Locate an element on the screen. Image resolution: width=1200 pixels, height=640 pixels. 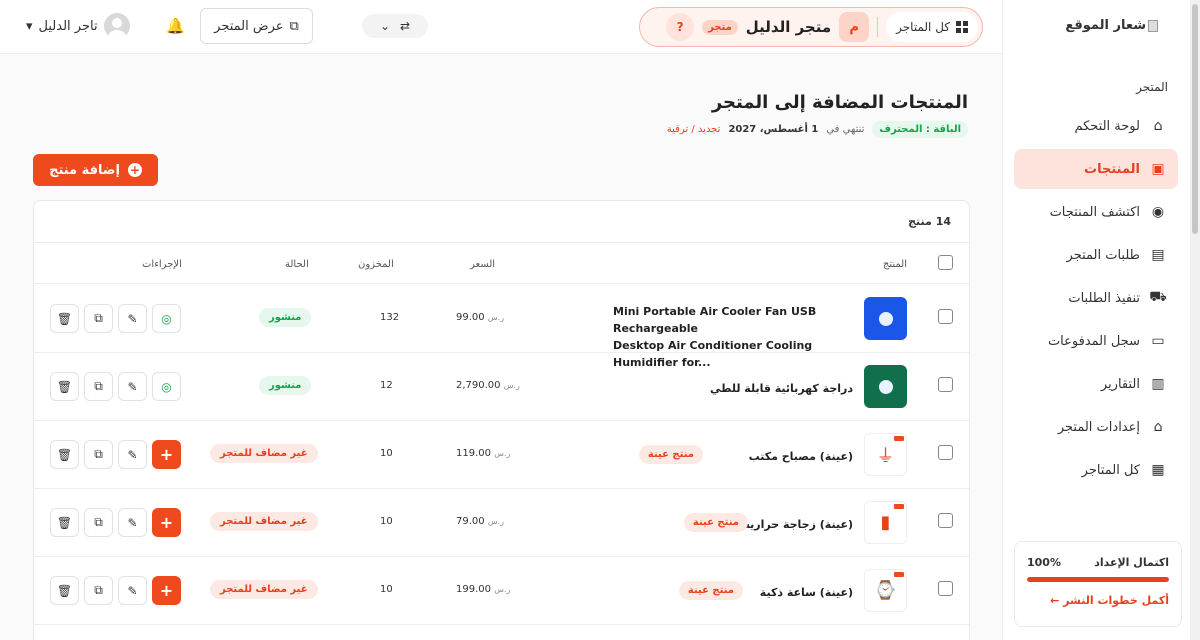
sidebar-item-8: ▦ كل المتاجر is located at coordinates (1096, 470).